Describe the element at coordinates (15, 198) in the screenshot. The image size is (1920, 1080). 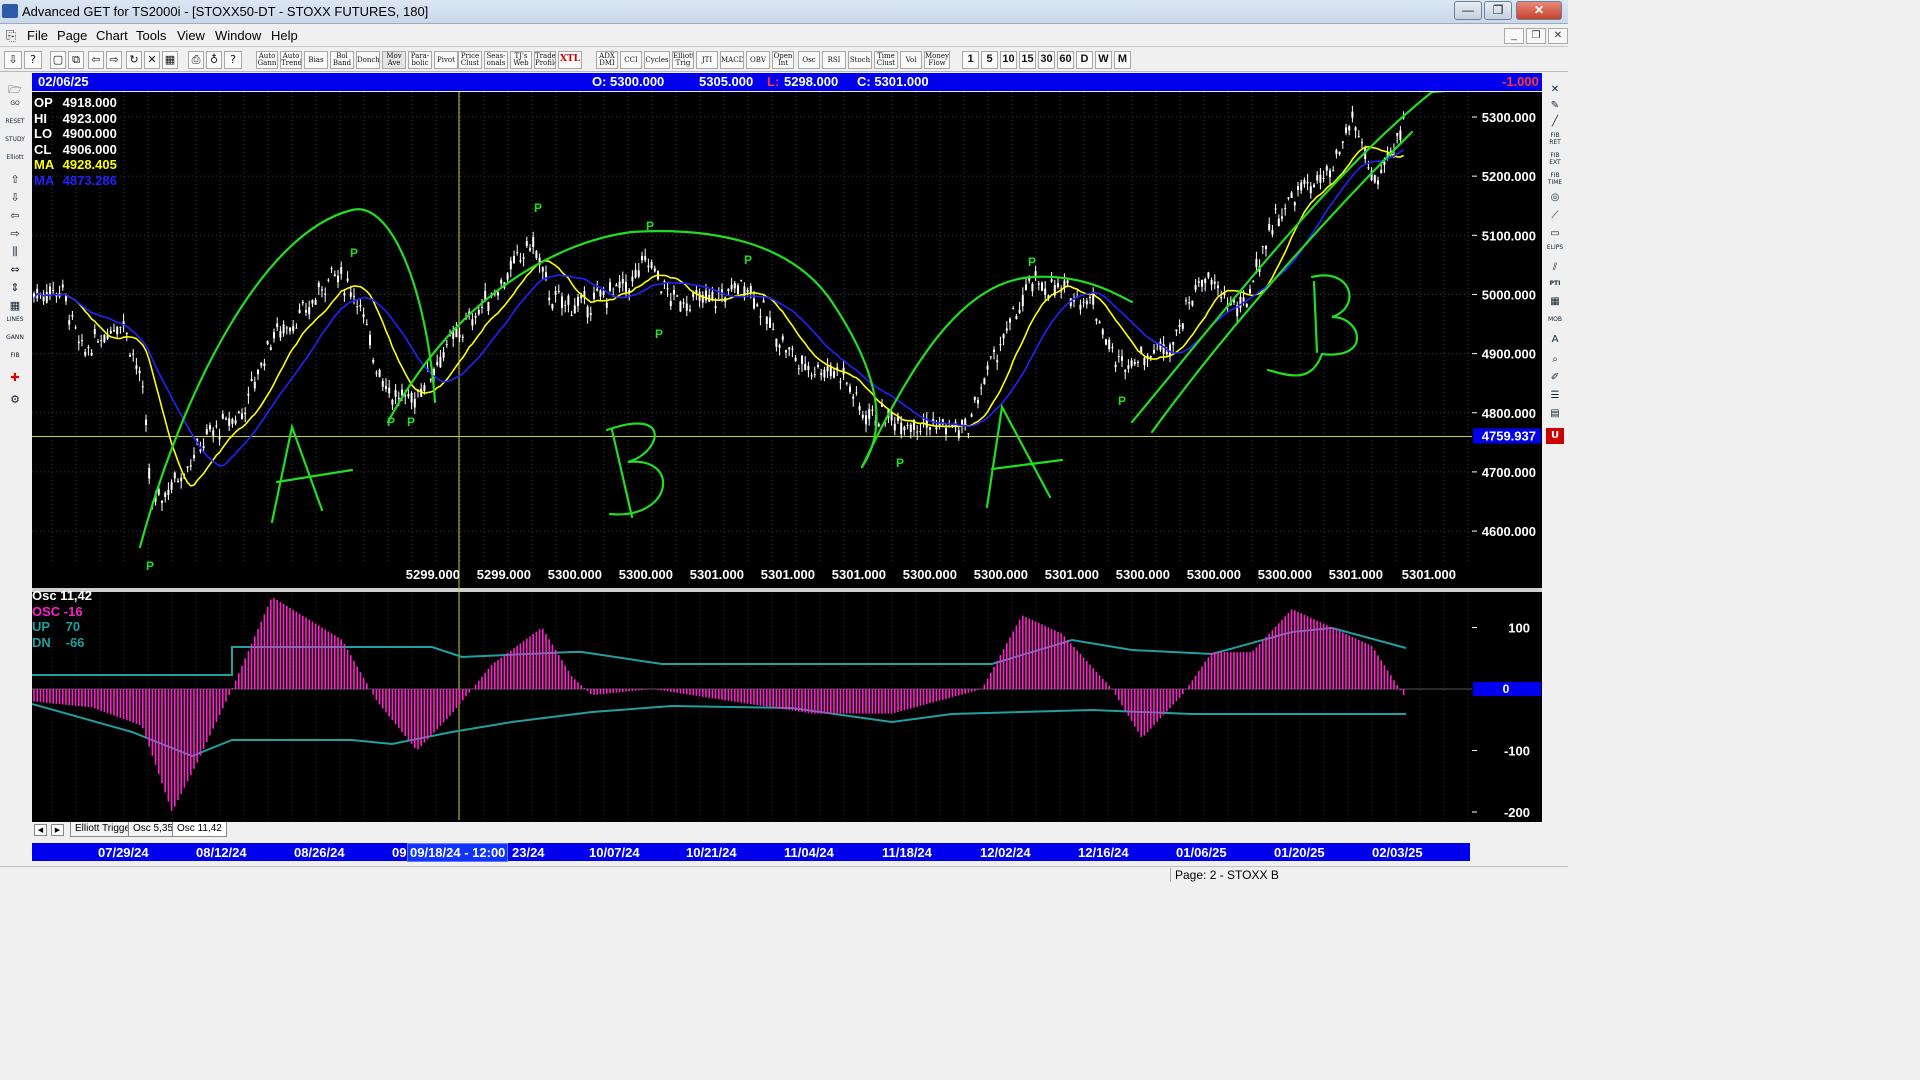
I see `arrow-down-icon: ⇩` at that location.